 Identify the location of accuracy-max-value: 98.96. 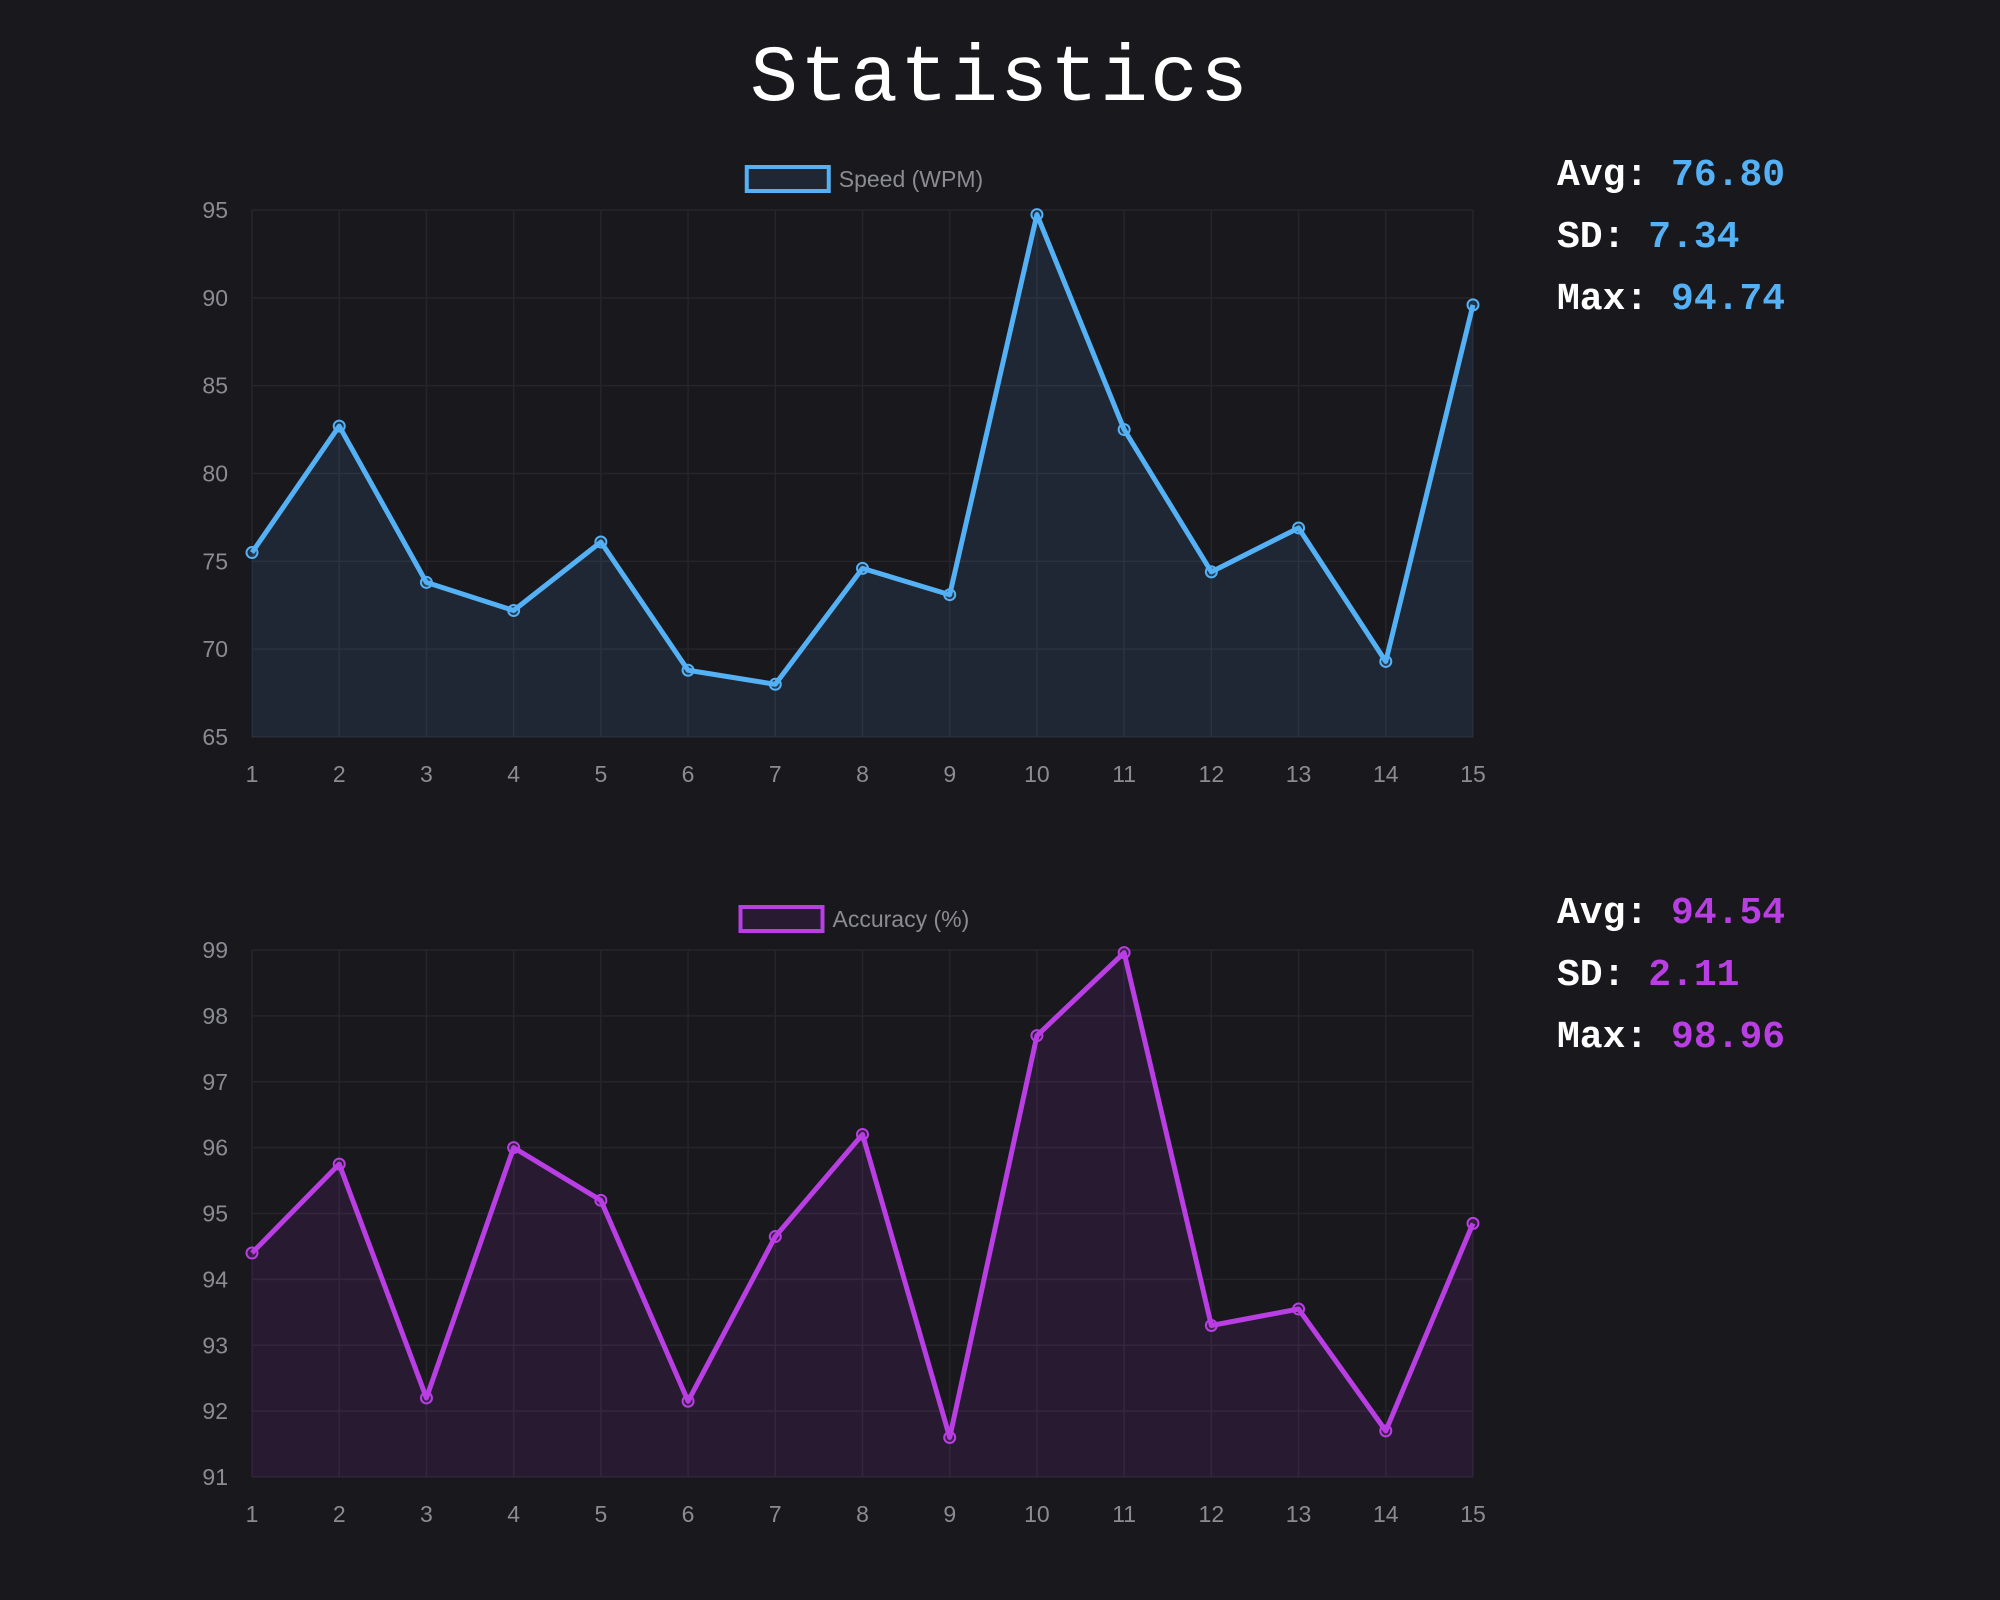
(1728, 1037).